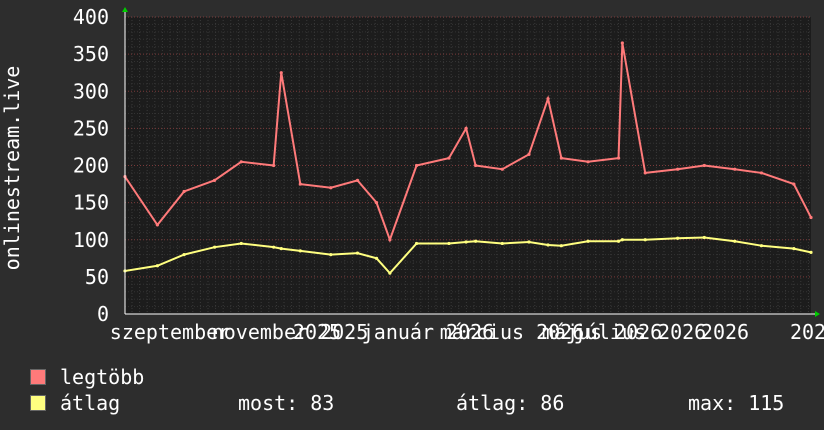 The width and height of the screenshot is (824, 430). I want to click on legend-label-avg: átlag, so click(90, 403).